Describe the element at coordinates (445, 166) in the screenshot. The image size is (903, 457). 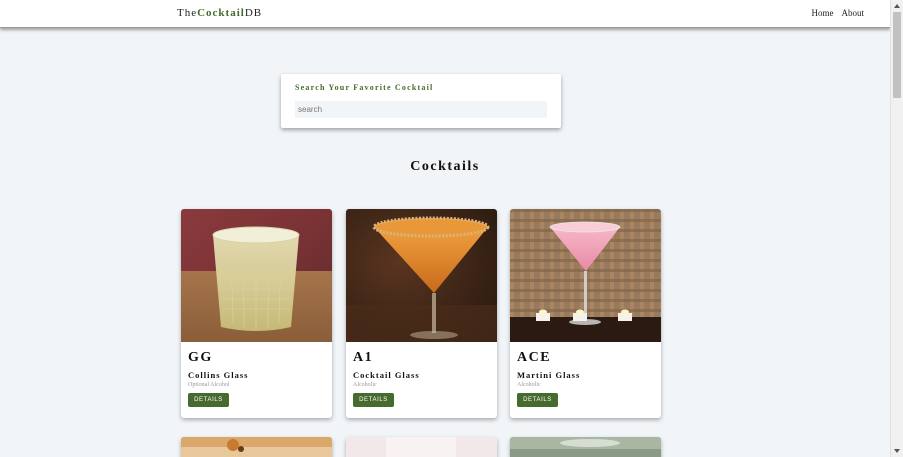
I see `section-title: Cocktails` at that location.